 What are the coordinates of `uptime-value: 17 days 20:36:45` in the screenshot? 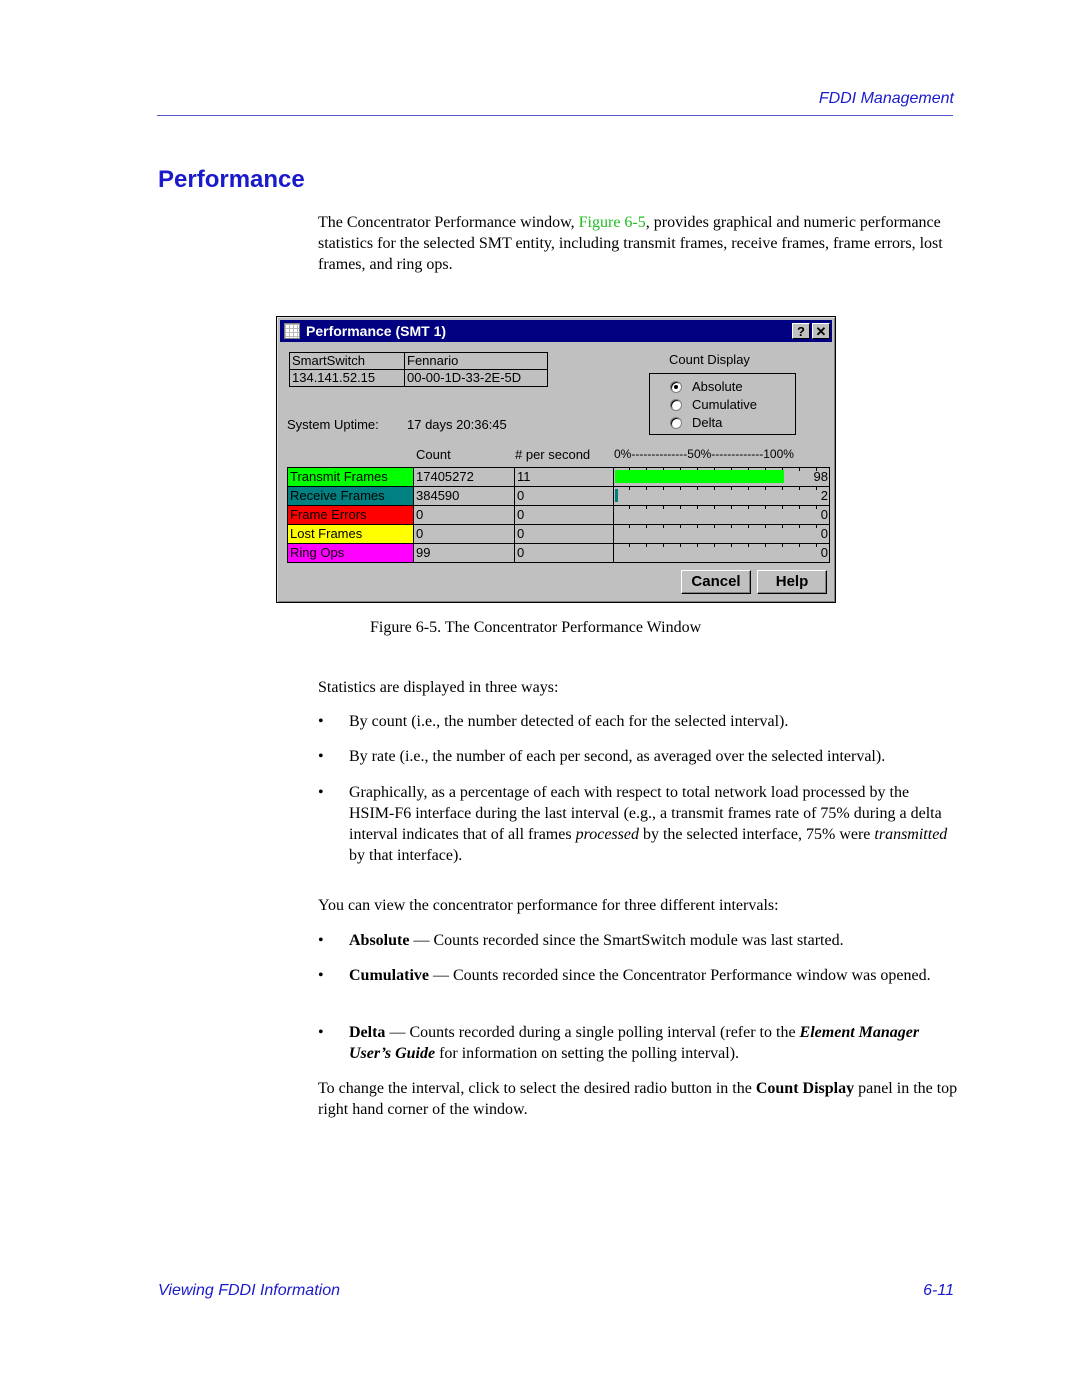 It's located at (457, 424).